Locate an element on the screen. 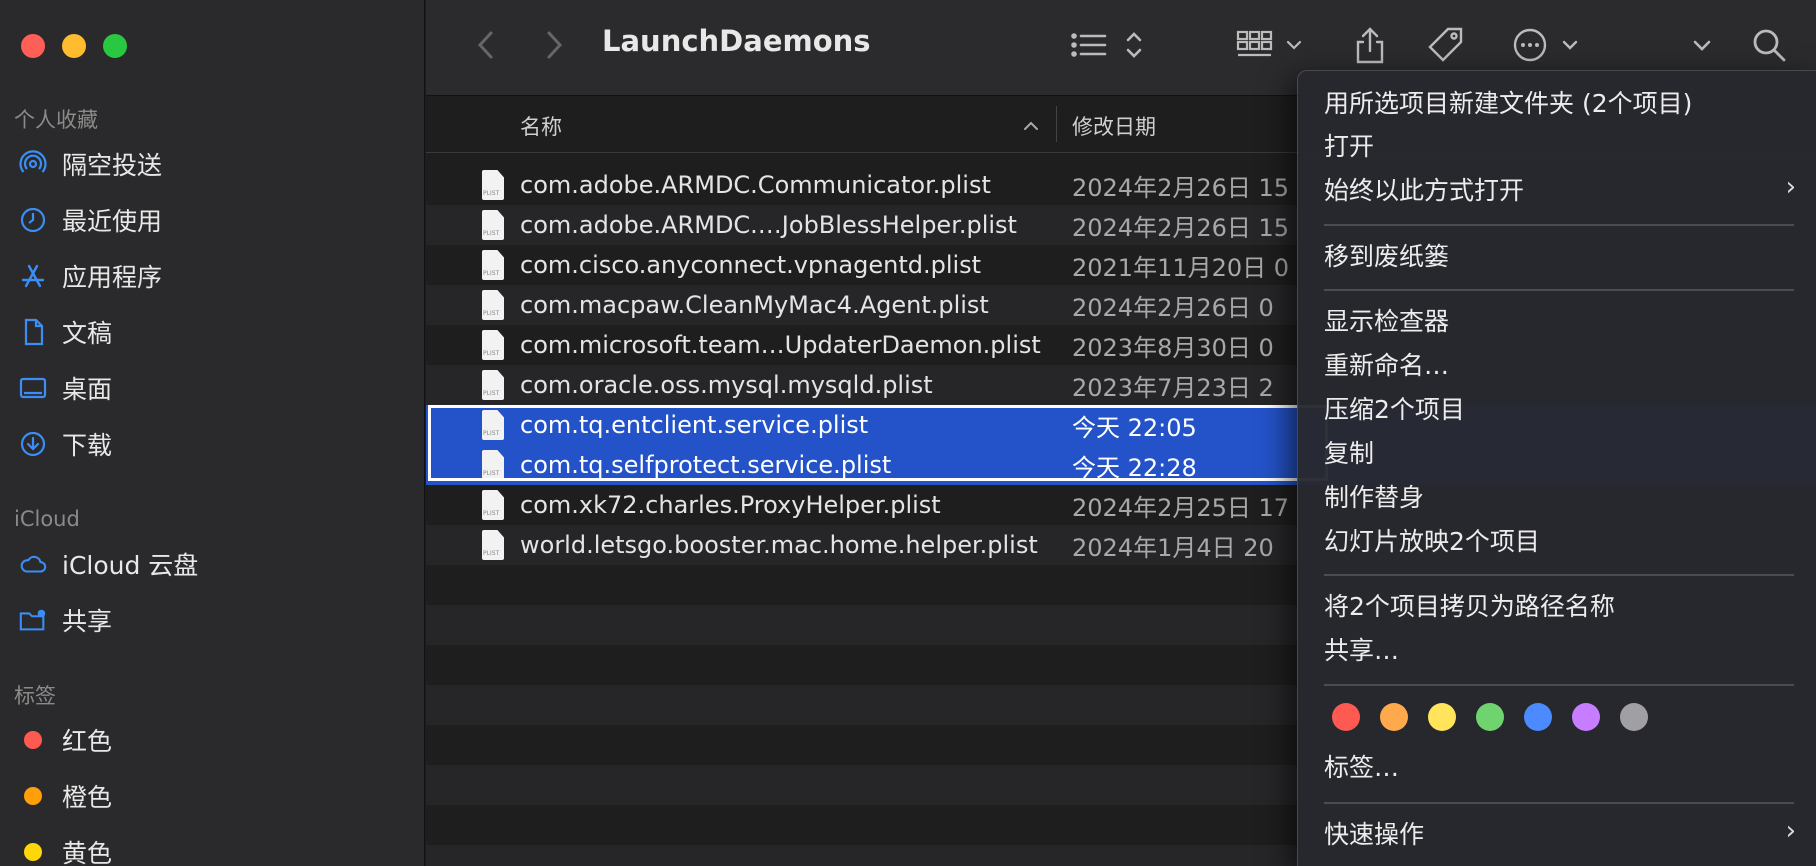 This screenshot has height=866, width=1816. file-date: 2023年8月30日 0 is located at coordinates (1173, 347).